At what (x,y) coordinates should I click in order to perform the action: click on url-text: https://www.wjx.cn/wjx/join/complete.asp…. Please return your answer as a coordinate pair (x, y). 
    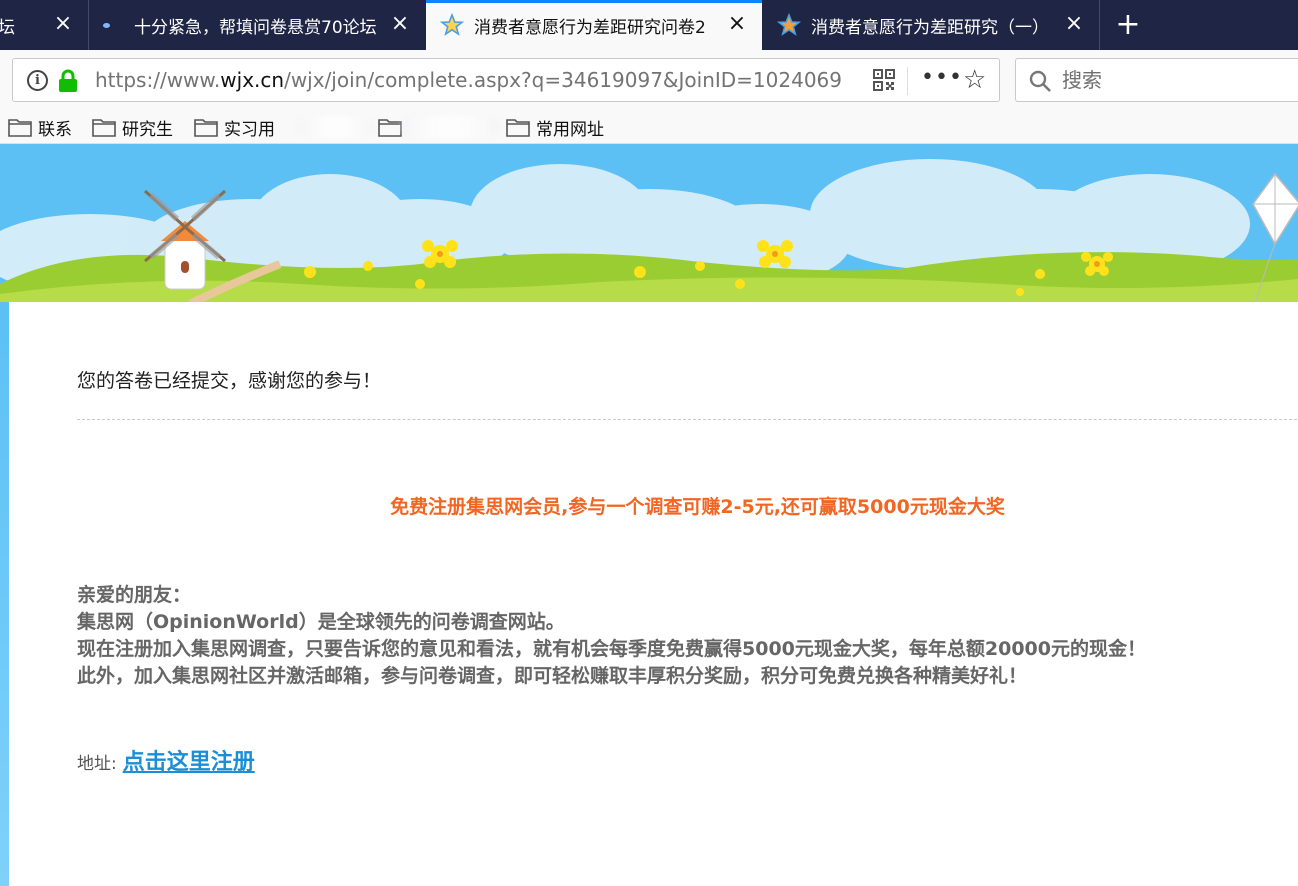
    Looking at the image, I should click on (475, 80).